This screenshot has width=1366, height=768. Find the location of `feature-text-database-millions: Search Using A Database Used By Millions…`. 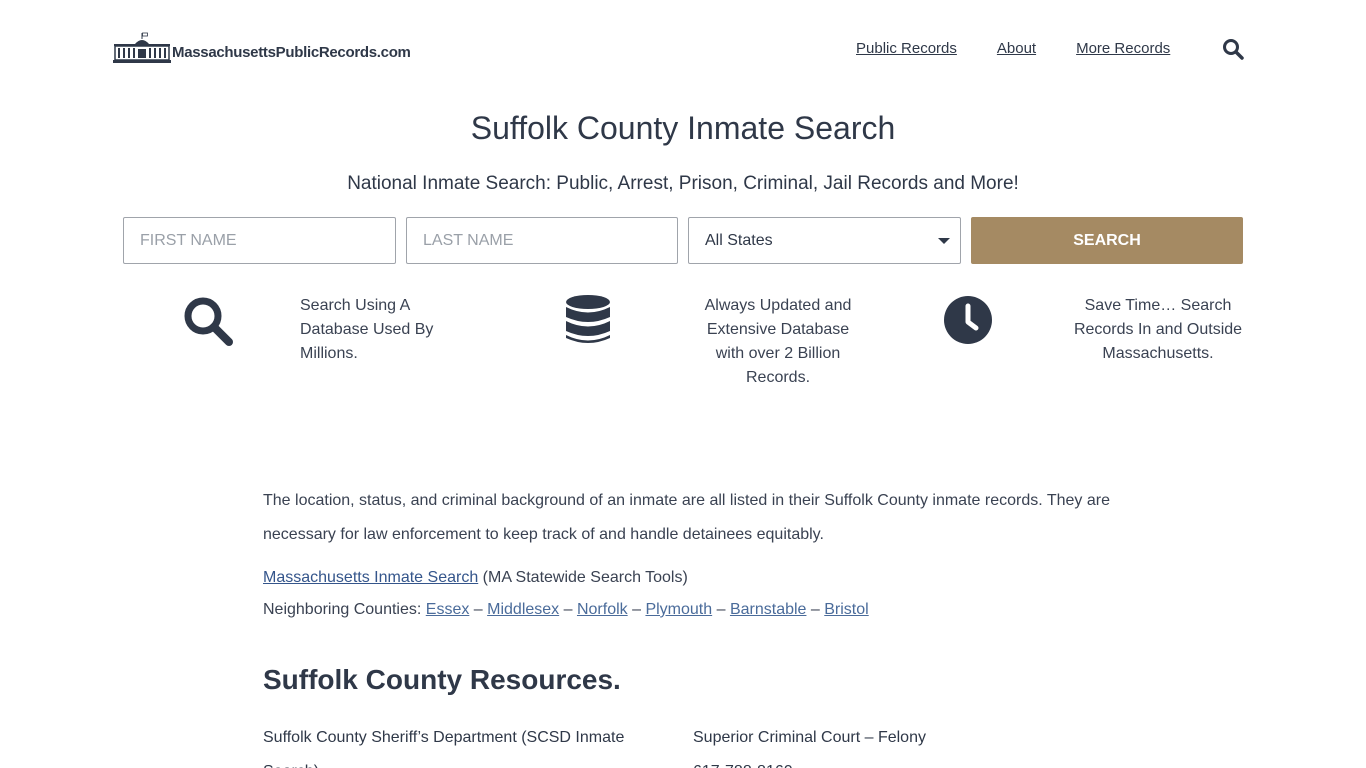

feature-text-database-millions: Search Using A Database Used By Millions… is located at coordinates (367, 329).